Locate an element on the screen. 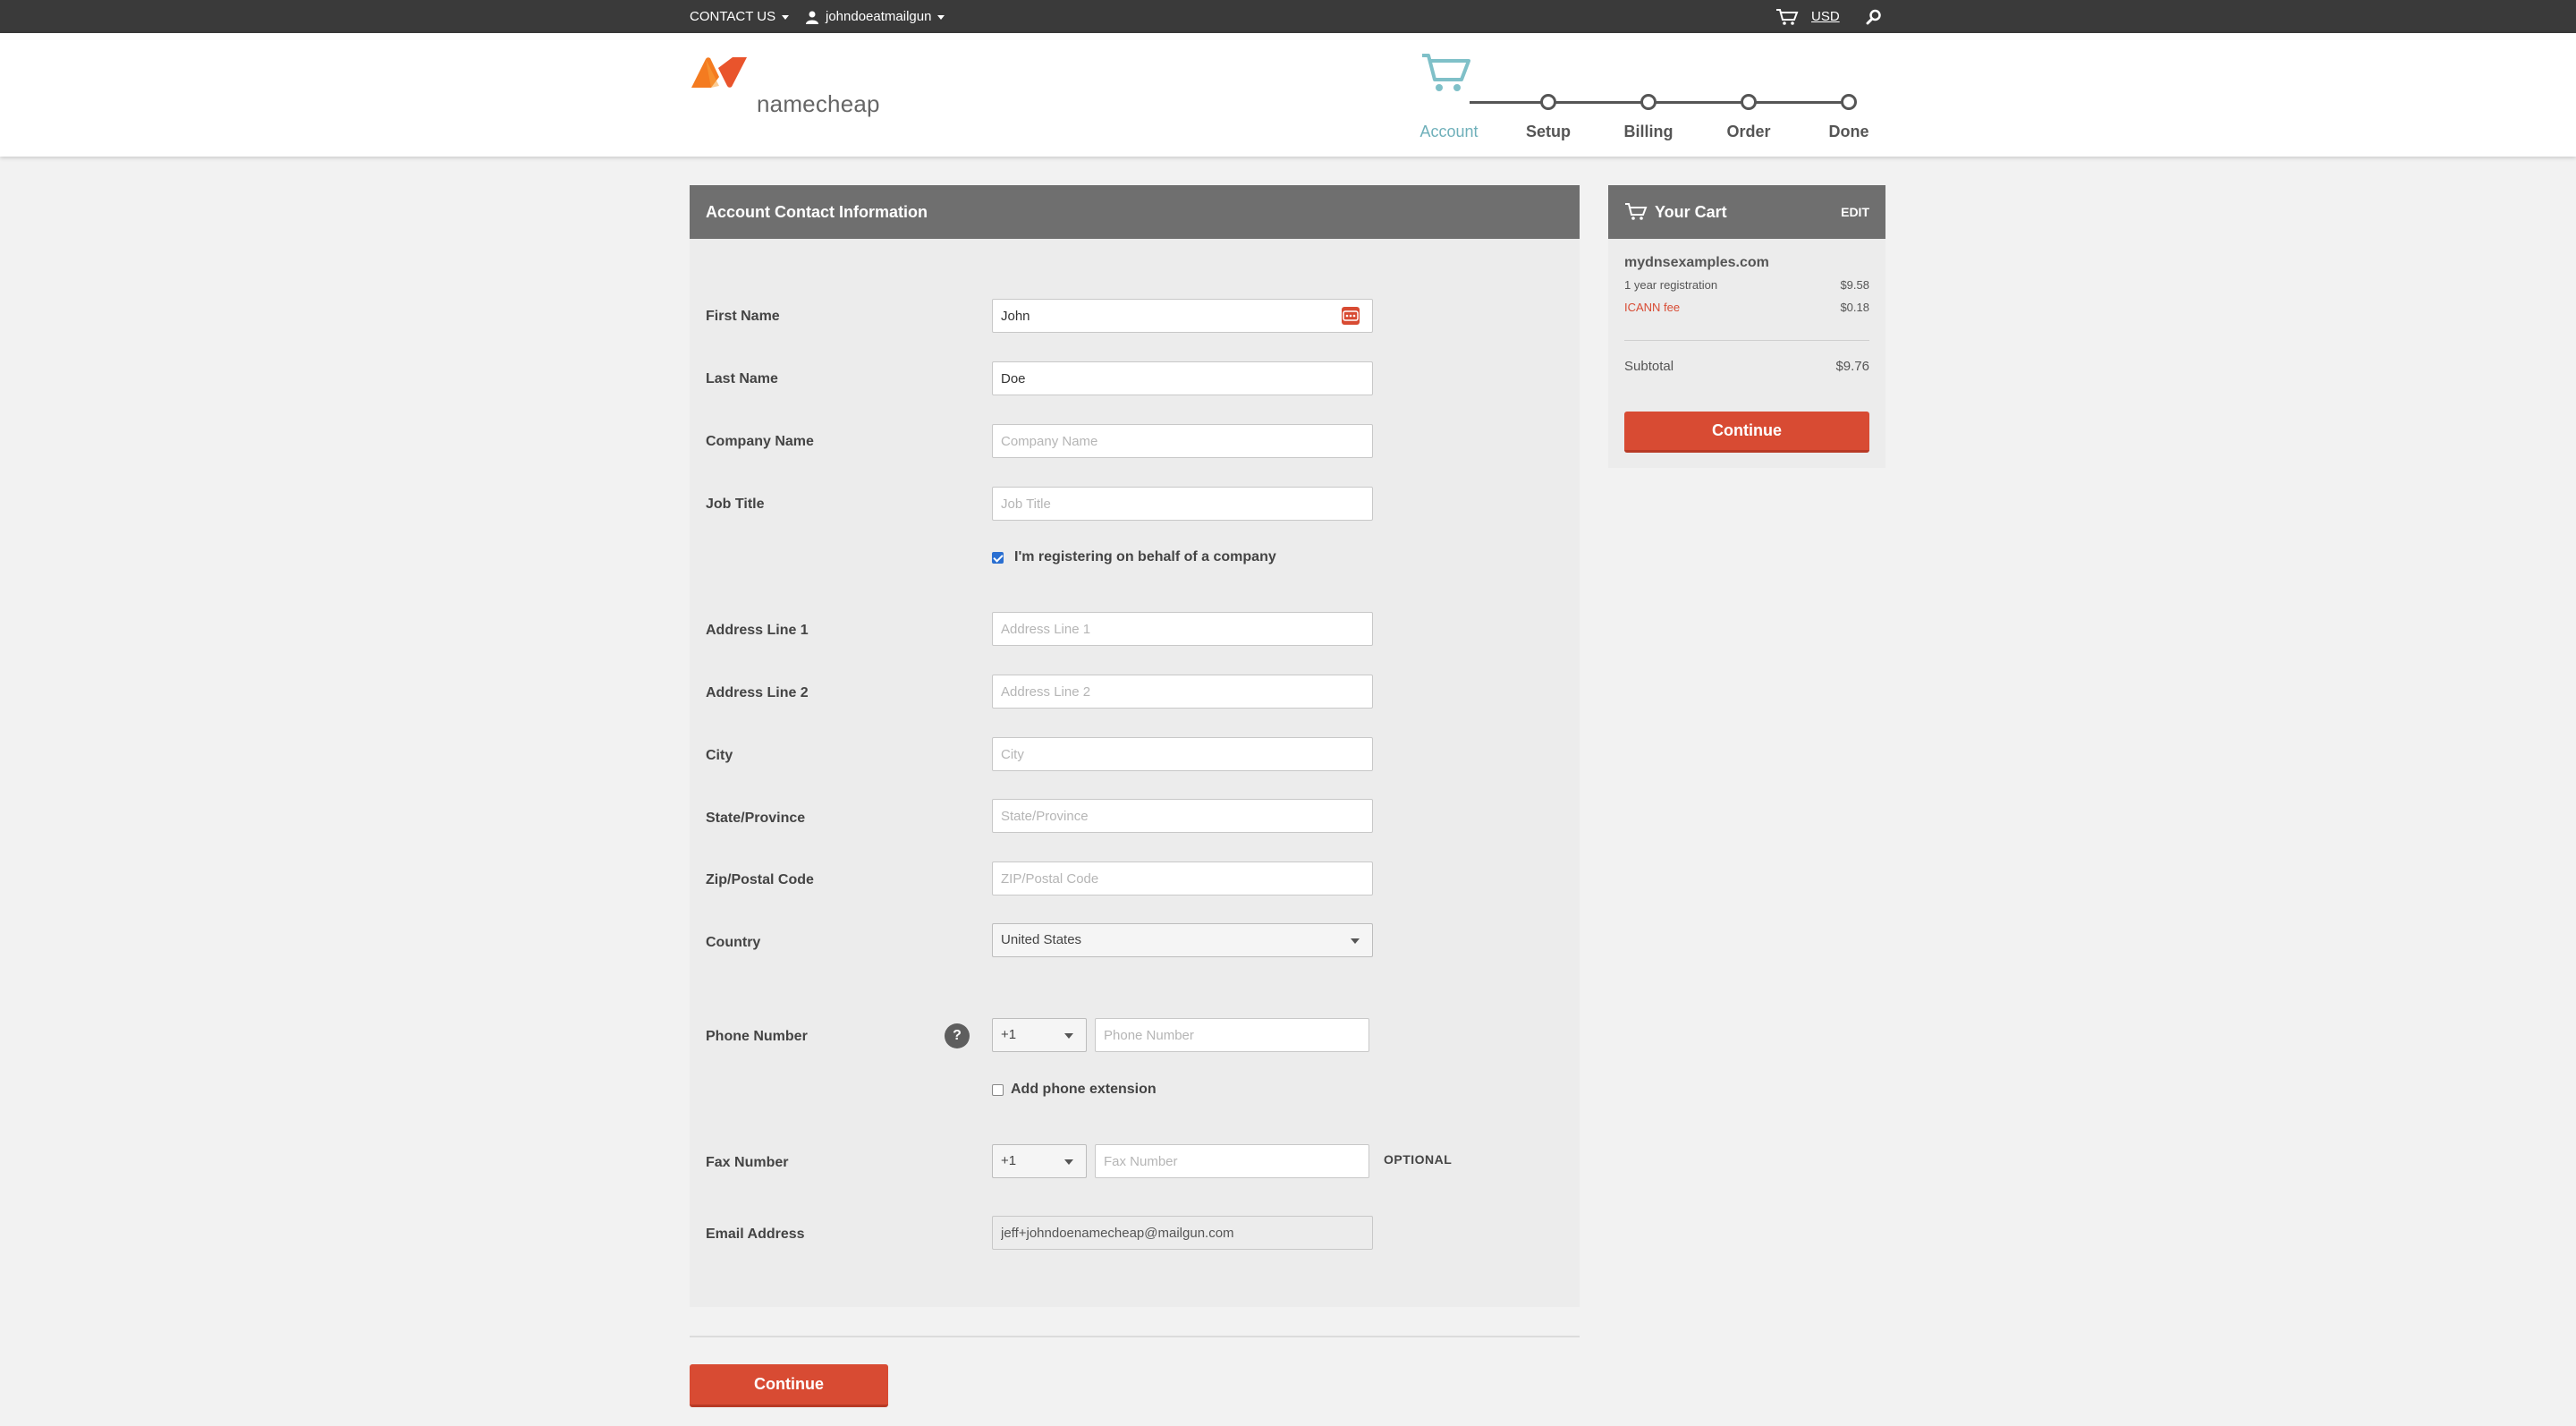 This screenshot has height=1426, width=2576. step-dot-order is located at coordinates (1749, 102).